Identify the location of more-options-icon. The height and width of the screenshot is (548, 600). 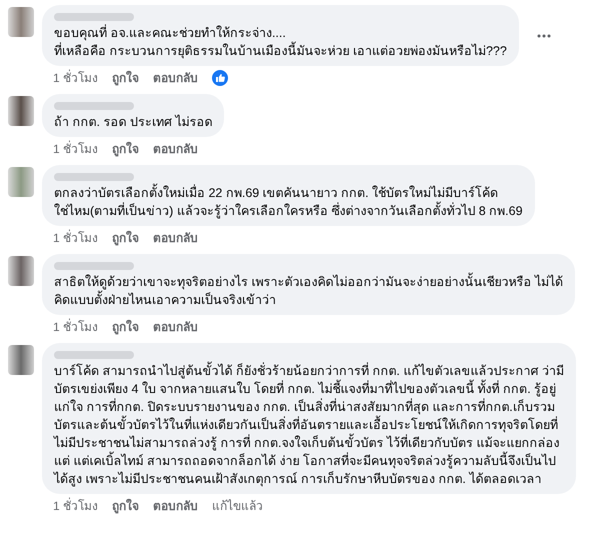
(543, 36).